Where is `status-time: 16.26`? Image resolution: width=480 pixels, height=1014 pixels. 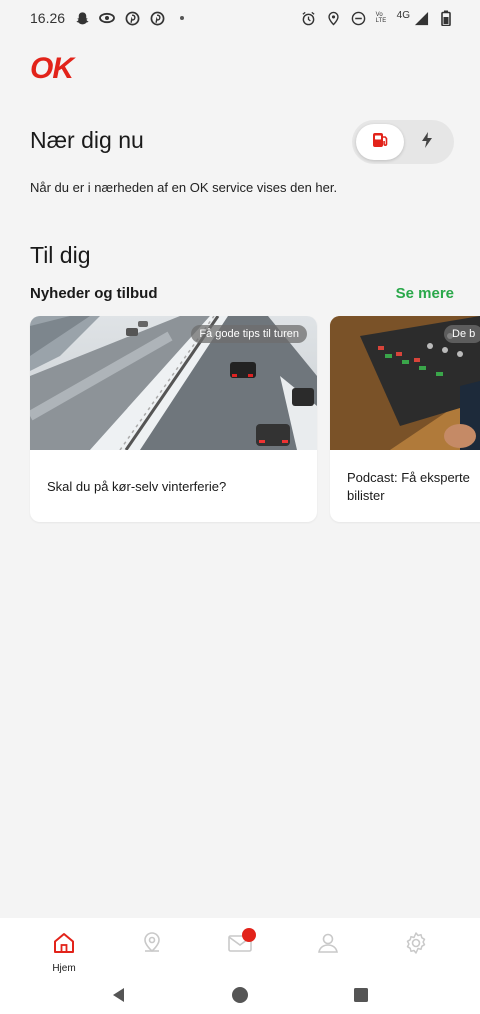 status-time: 16.26 is located at coordinates (48, 18).